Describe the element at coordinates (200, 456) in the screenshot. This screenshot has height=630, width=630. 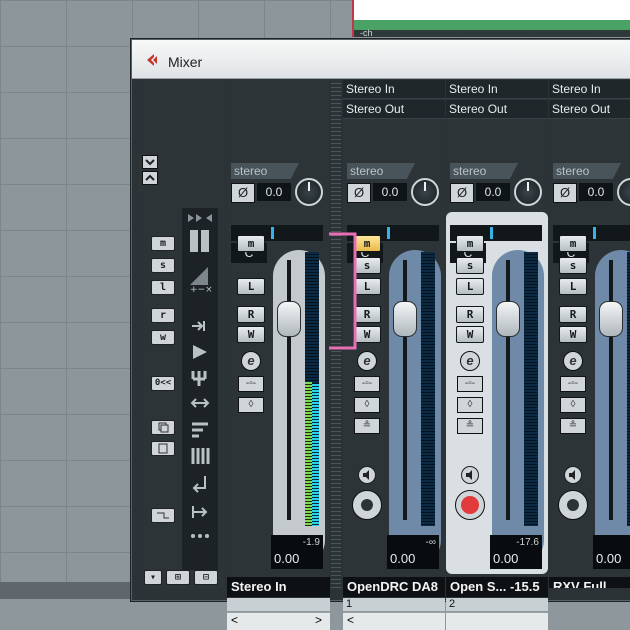
I see `keyboard-icon` at that location.